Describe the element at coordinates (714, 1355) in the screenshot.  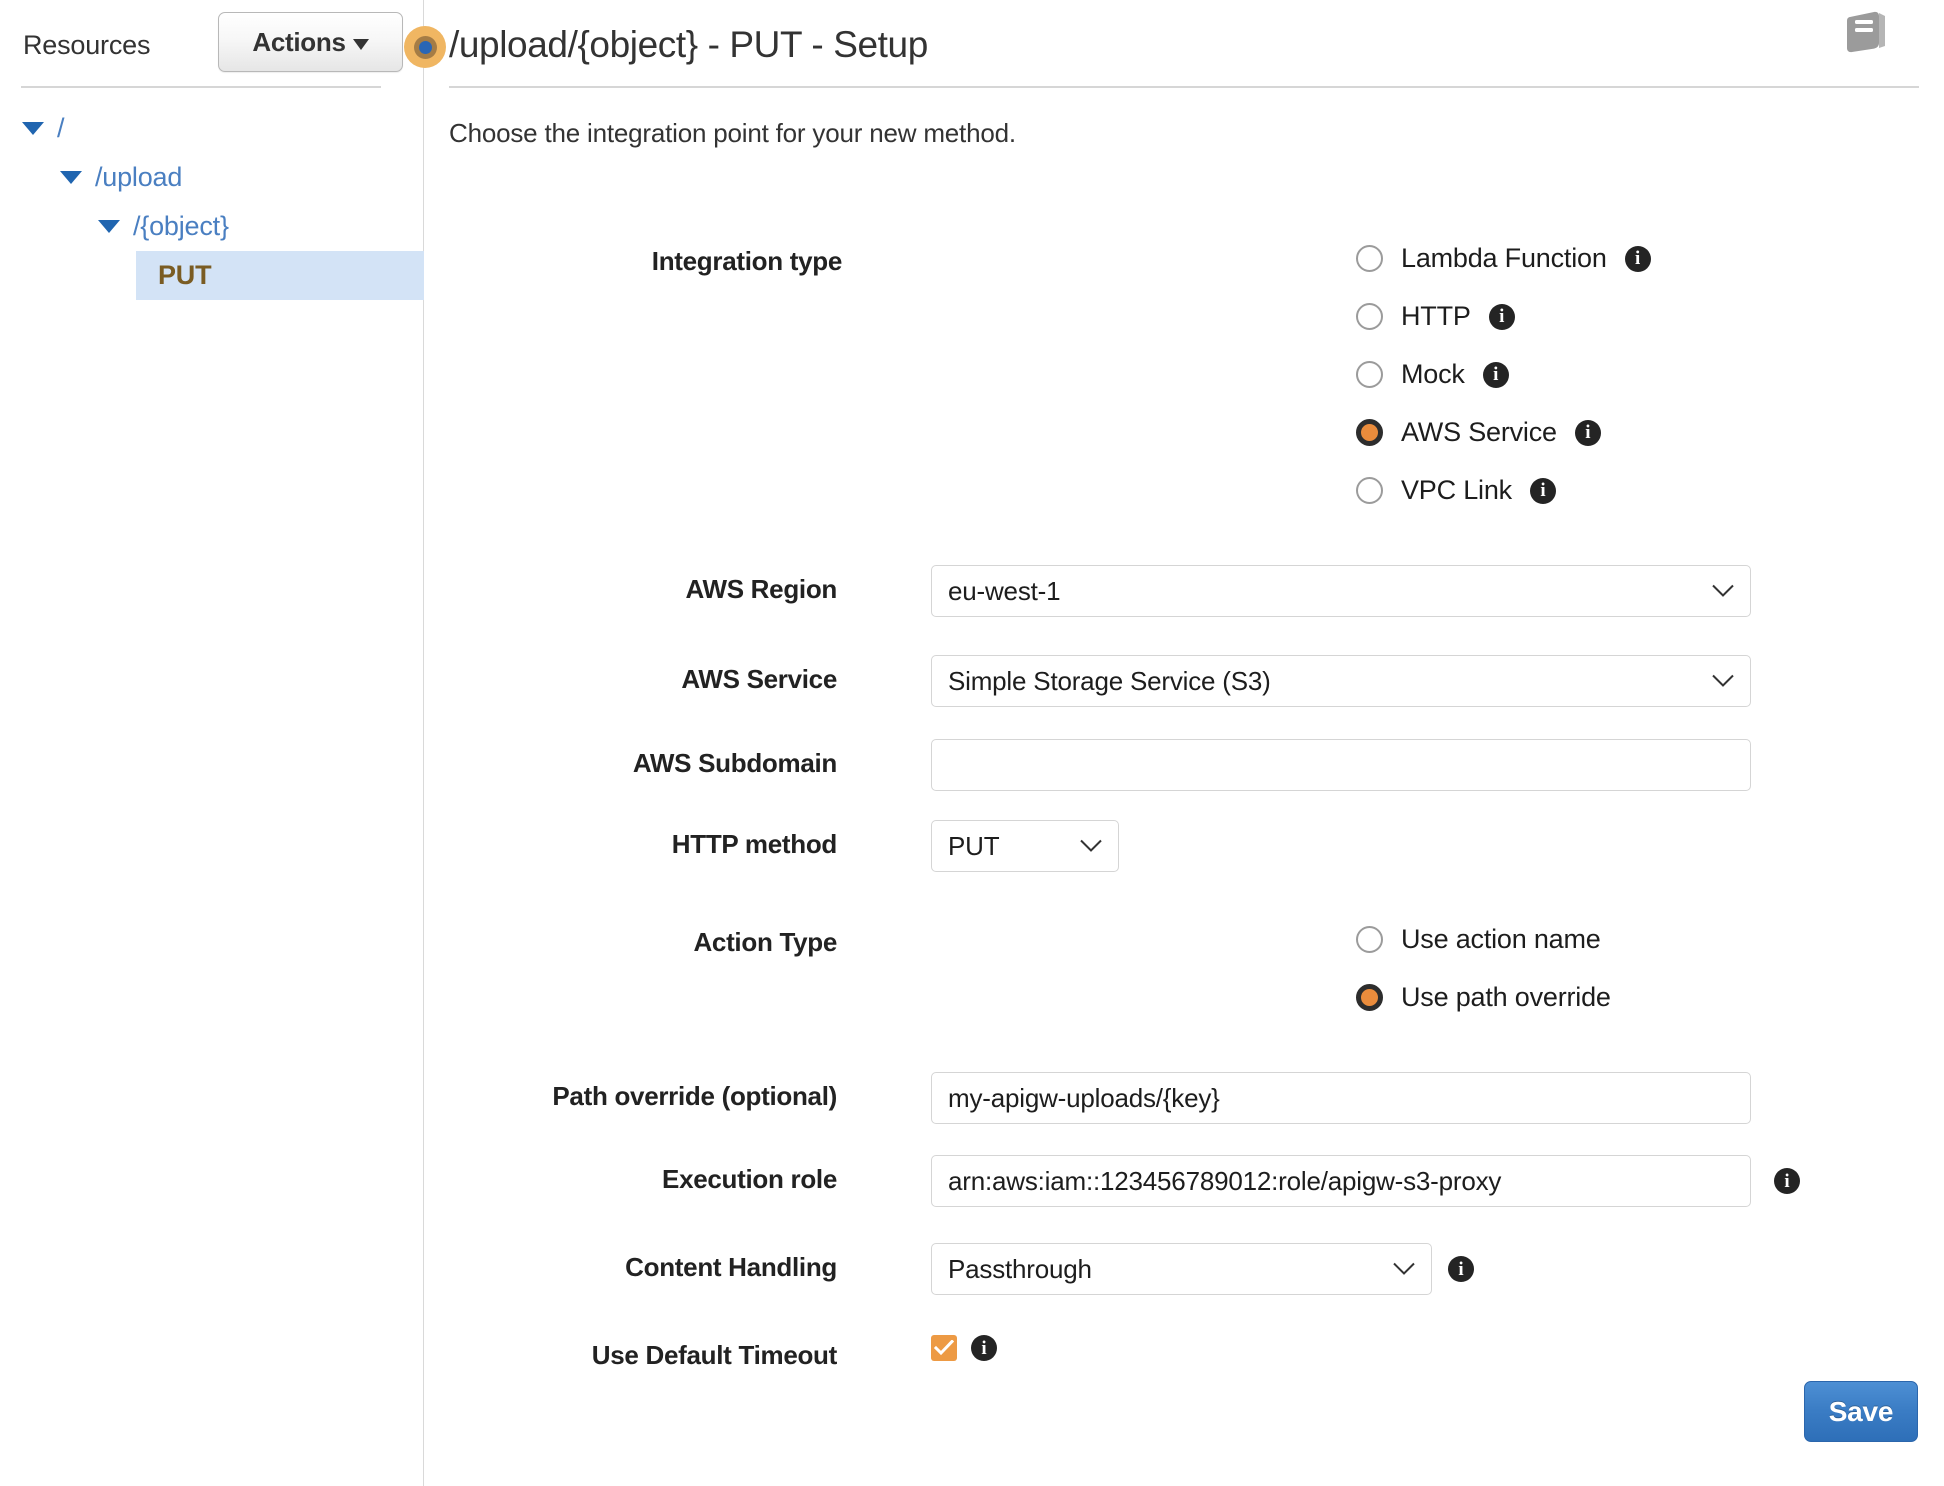
I see `use-default-timeout-label: Use Default Timeout` at that location.